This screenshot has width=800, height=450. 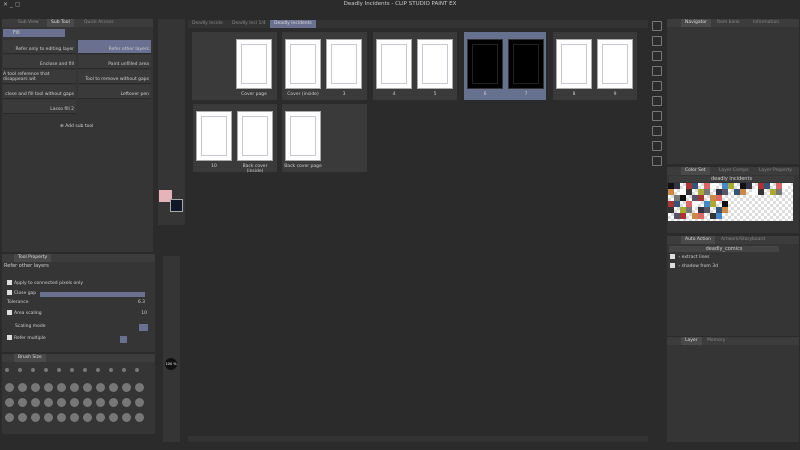 What do you see at coordinates (743, 240) in the screenshot?
I see `tab-artwork-storyboard: Artwork/Storyboard` at bounding box center [743, 240].